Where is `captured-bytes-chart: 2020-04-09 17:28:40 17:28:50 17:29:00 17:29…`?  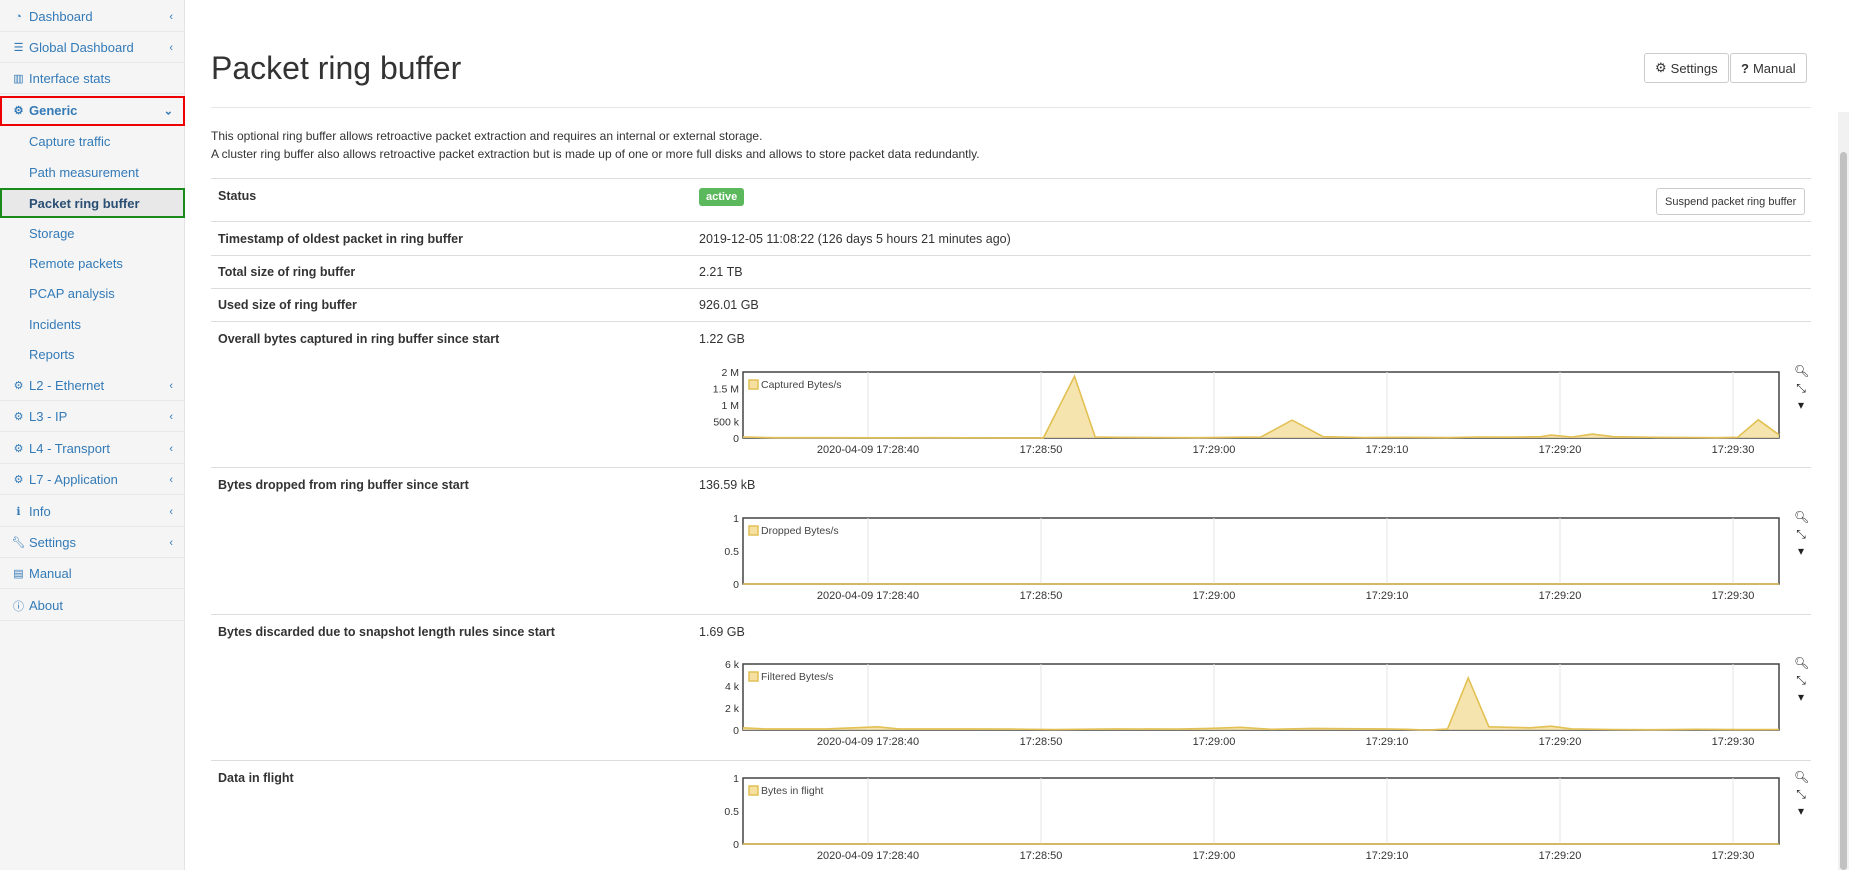 captured-bytes-chart: 2020-04-09 17:28:40 17:28:50 17:29:00 17:29… is located at coordinates (1226, 410).